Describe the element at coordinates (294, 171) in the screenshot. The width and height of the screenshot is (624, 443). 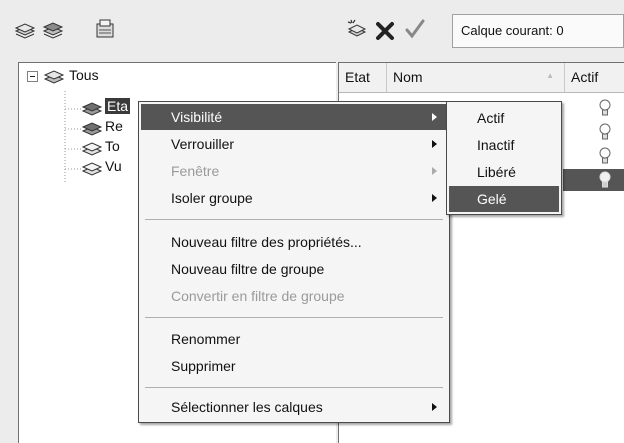
I see `menu-item-fenetre: Fenêtre` at that location.